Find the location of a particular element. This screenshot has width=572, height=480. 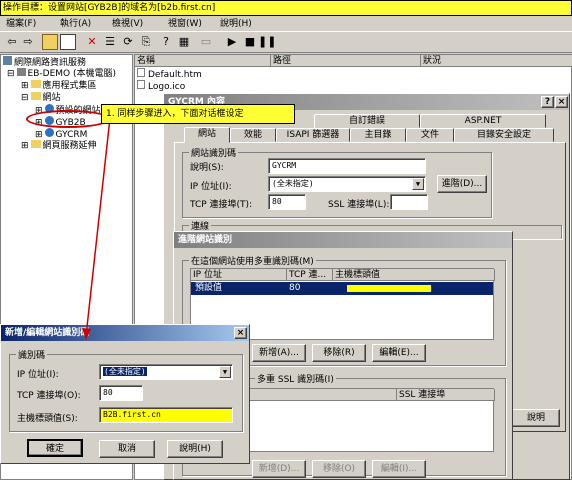

tab-website: 網站 is located at coordinates (207, 135).